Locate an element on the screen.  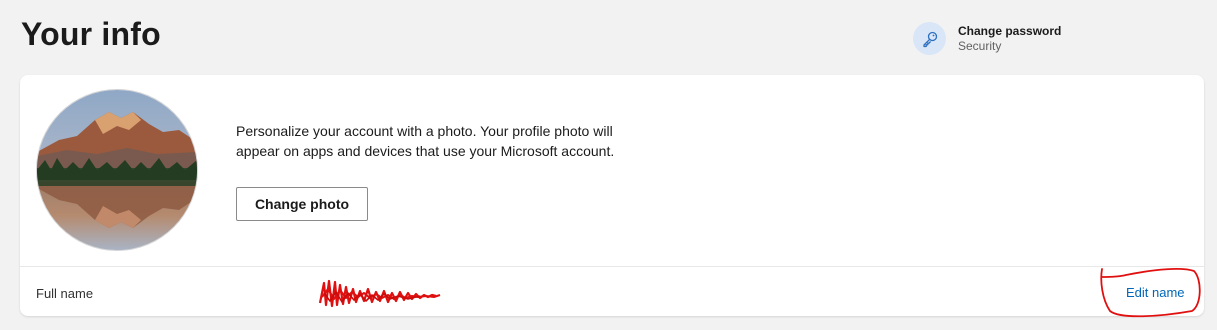
full-name-label: Full name is located at coordinates (65, 293).